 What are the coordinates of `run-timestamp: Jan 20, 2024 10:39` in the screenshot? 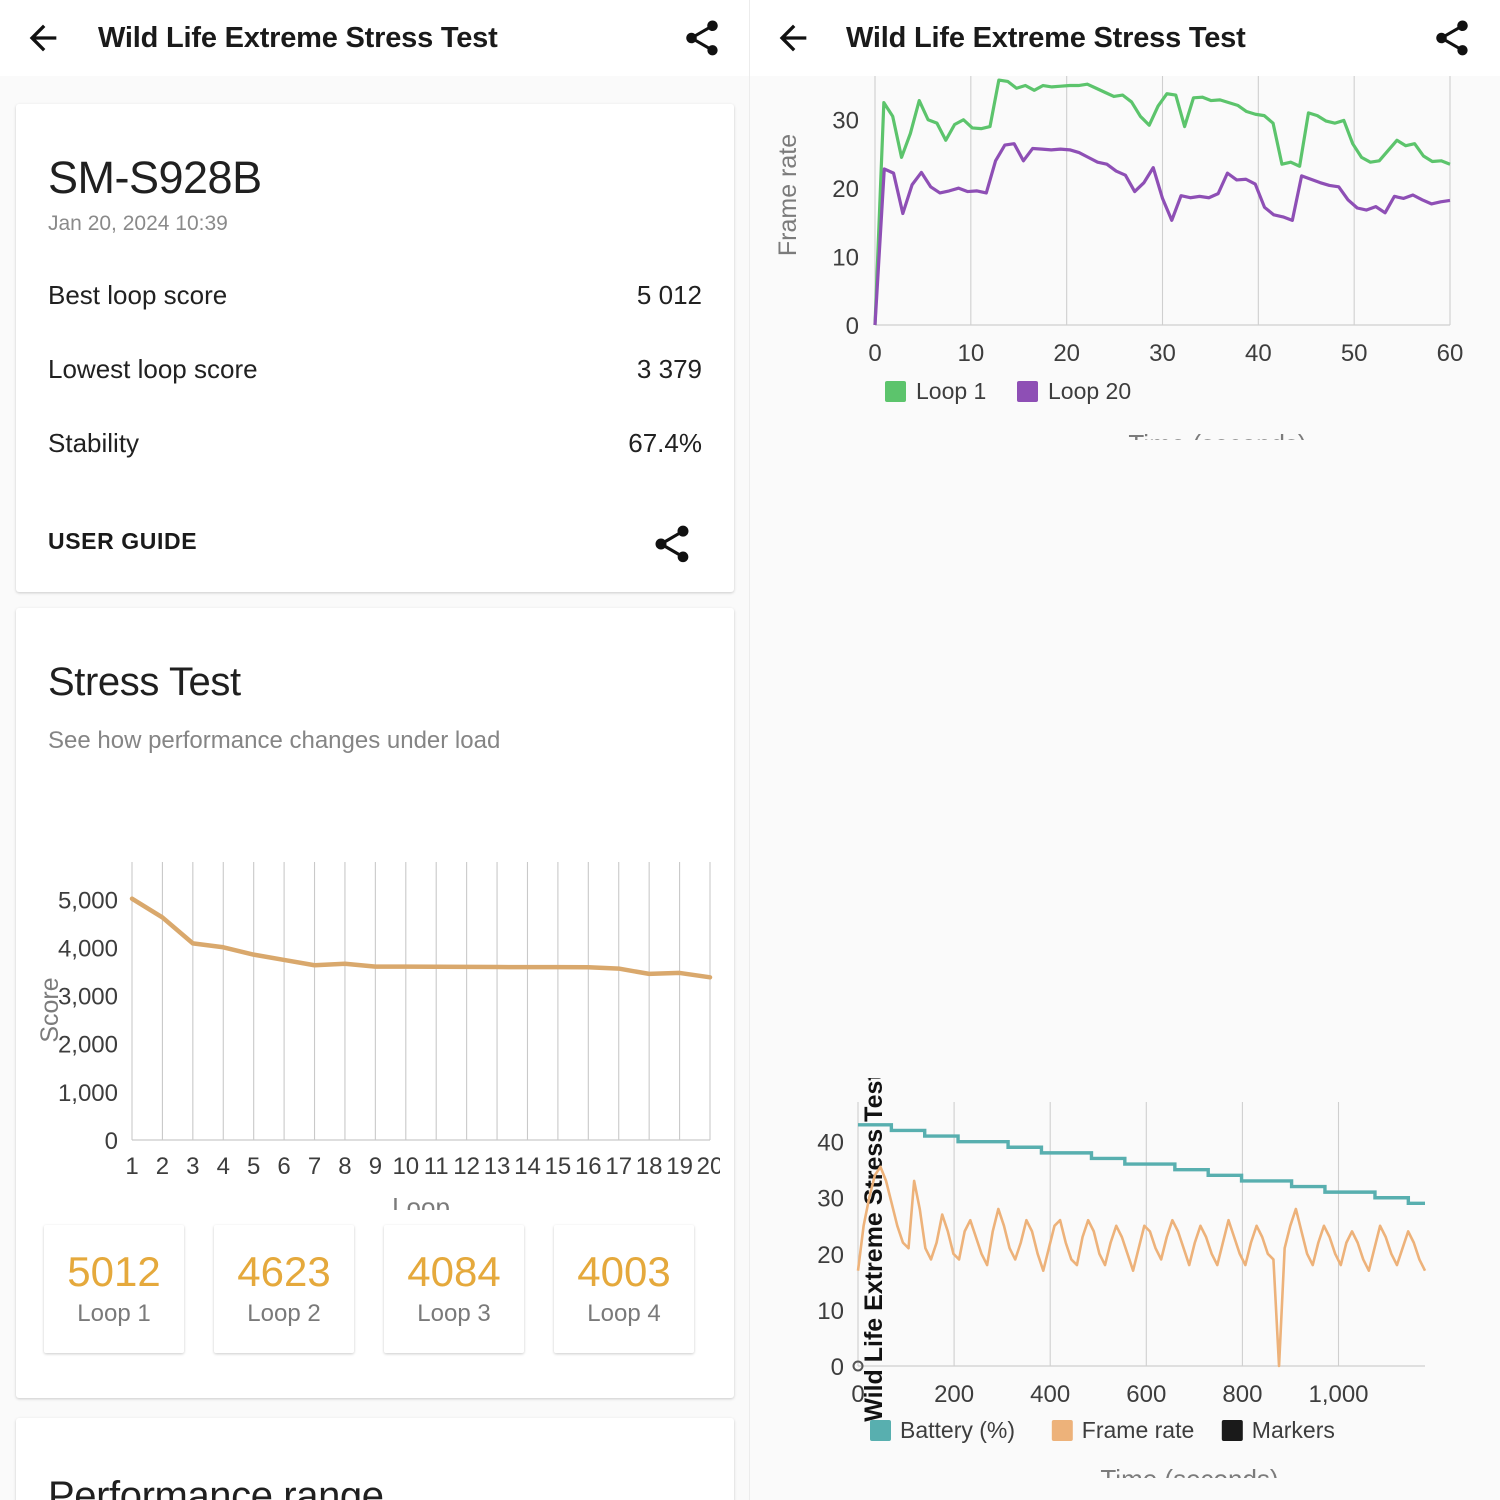 It's located at (138, 223).